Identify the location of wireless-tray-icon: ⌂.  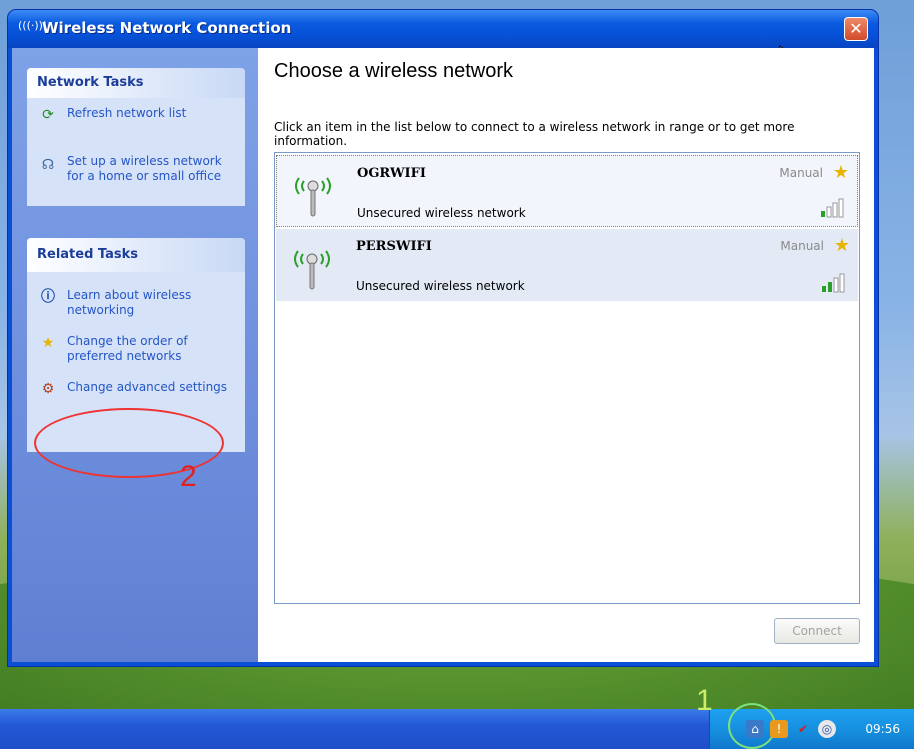
(755, 729).